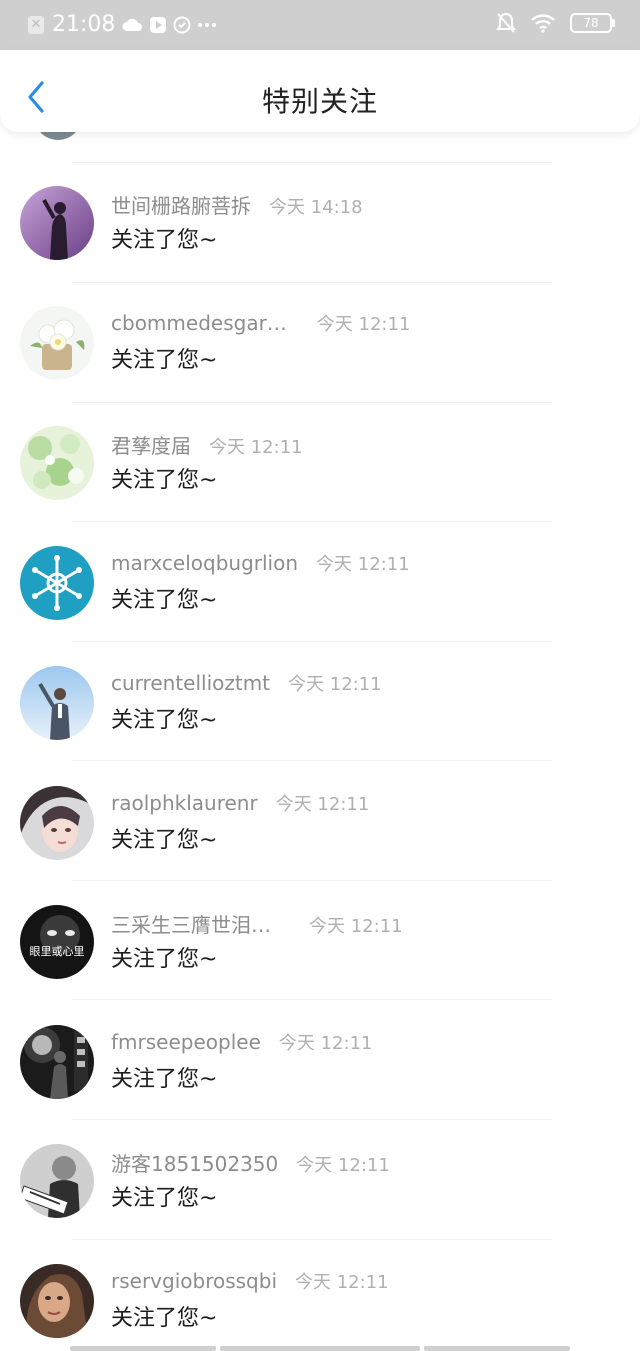 This screenshot has width=640, height=1351. I want to click on list-item: raolphklaurenr 今天 12:11 关注了您~, so click(320, 834).